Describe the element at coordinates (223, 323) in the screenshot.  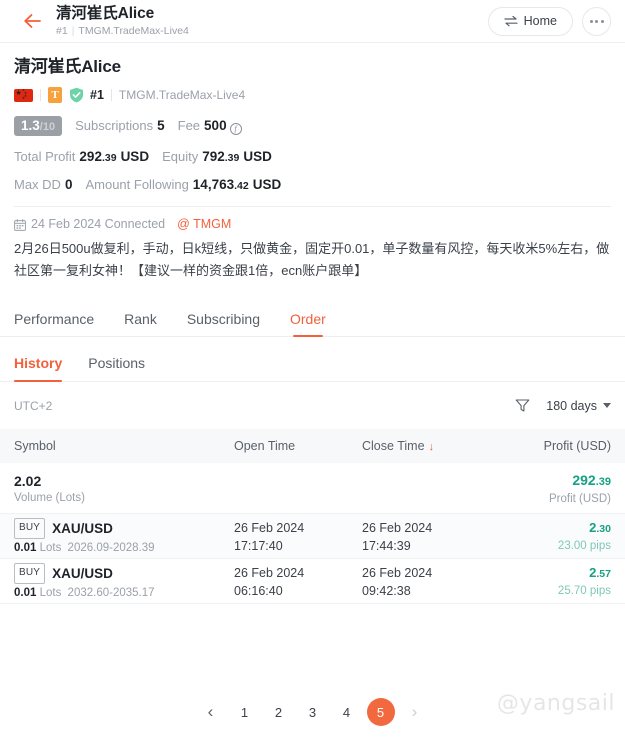
I see `tab-subscribing: Subscribing` at that location.